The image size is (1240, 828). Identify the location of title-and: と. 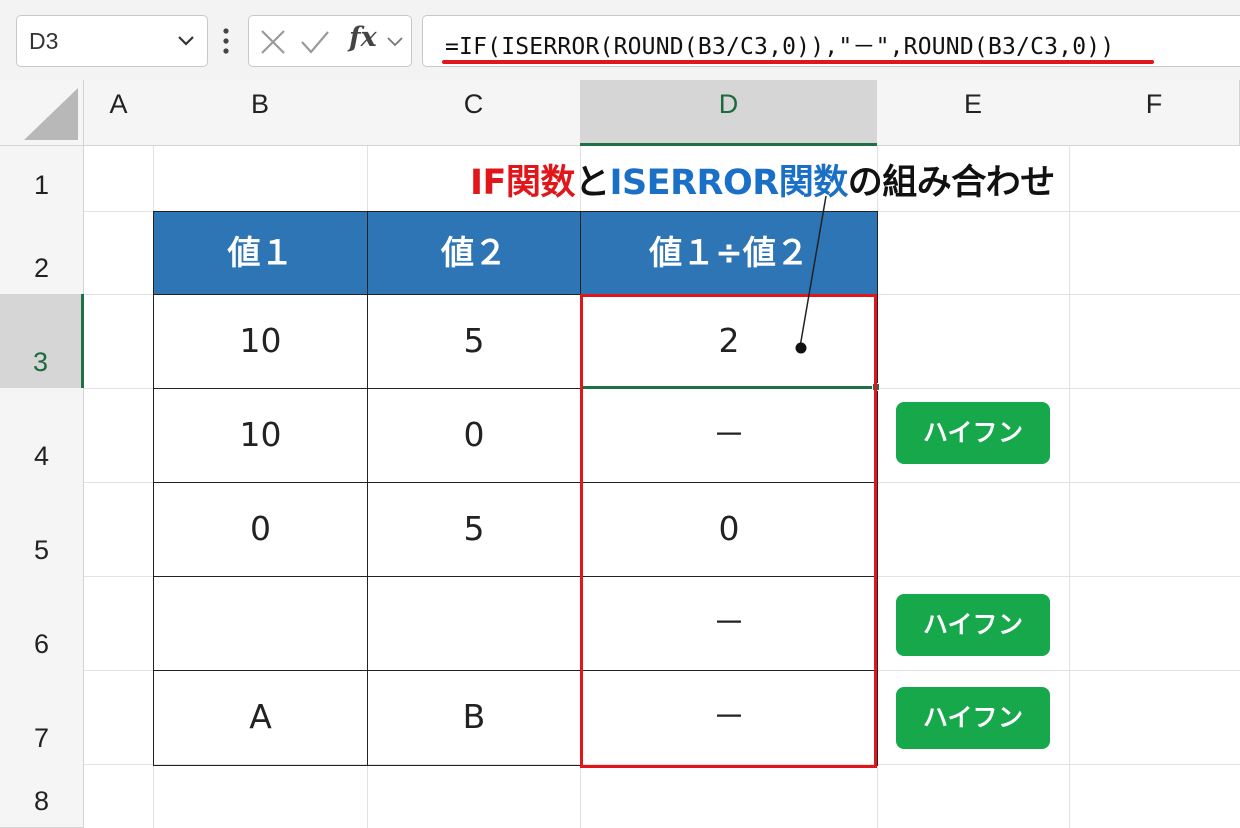
(592, 183).